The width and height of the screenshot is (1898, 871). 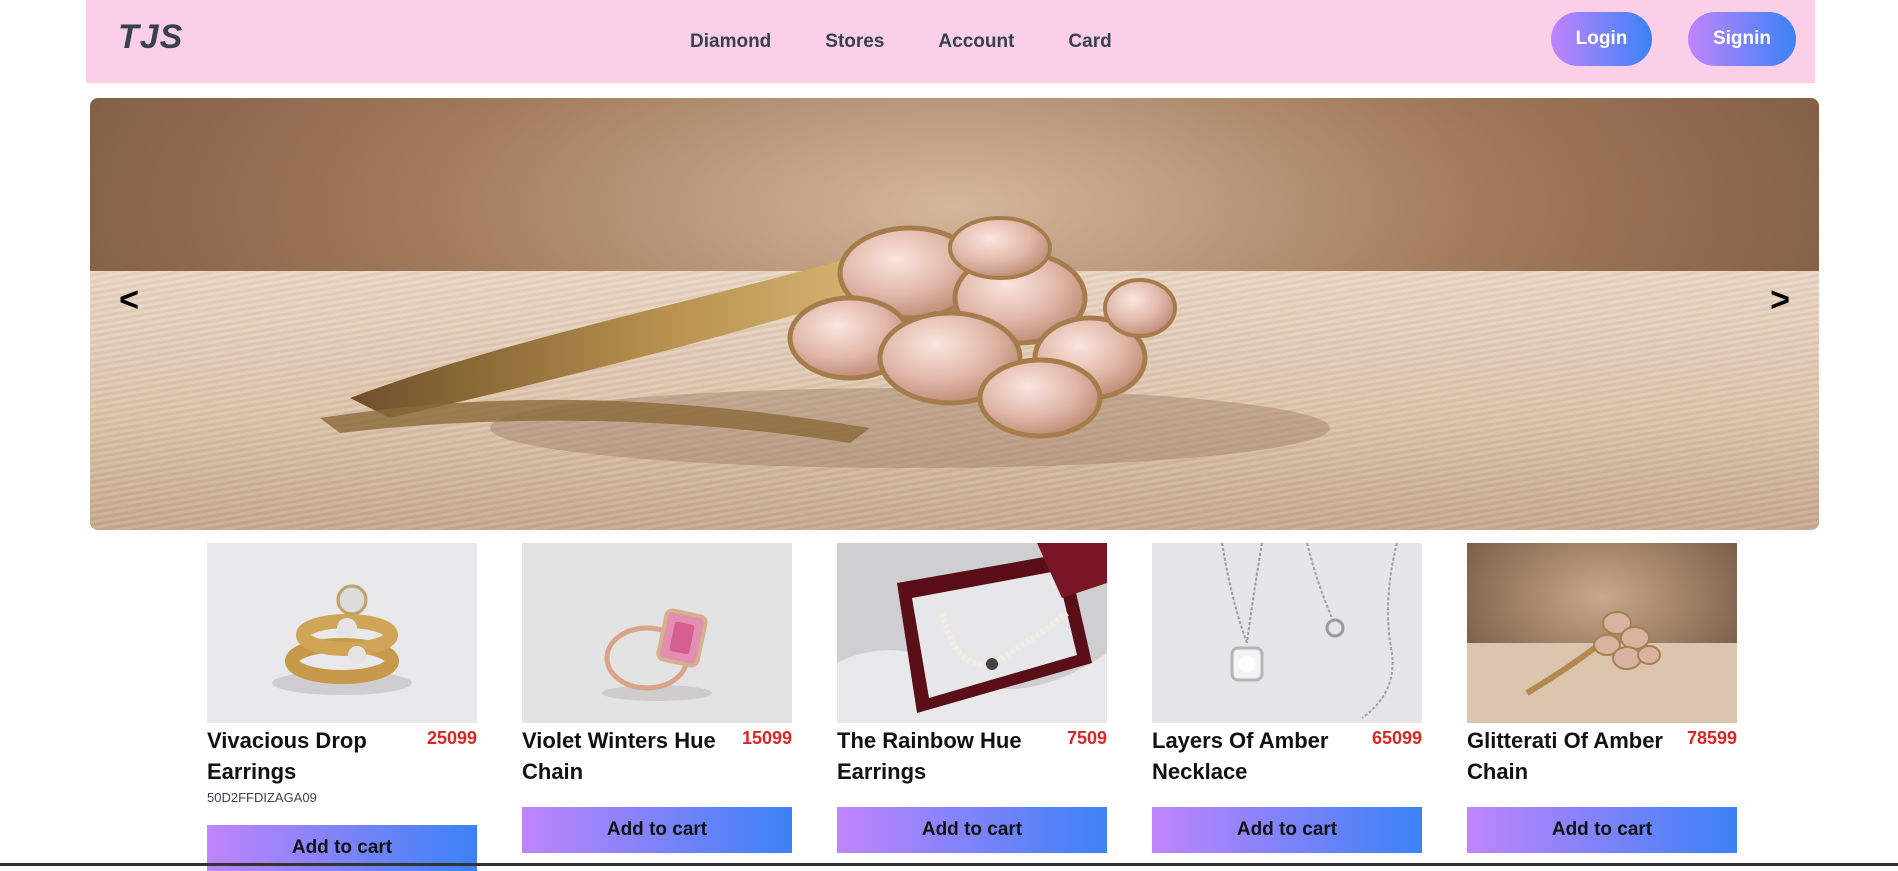 I want to click on nav-link-stores: Stores, so click(x=854, y=42).